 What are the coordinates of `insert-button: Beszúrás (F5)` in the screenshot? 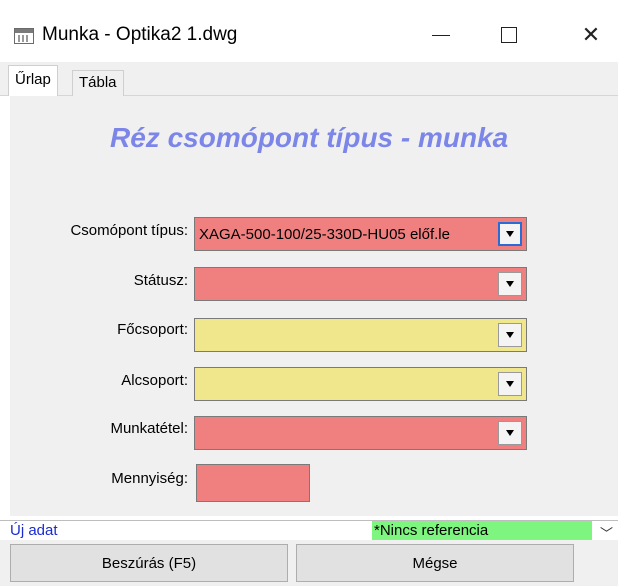 It's located at (149, 563).